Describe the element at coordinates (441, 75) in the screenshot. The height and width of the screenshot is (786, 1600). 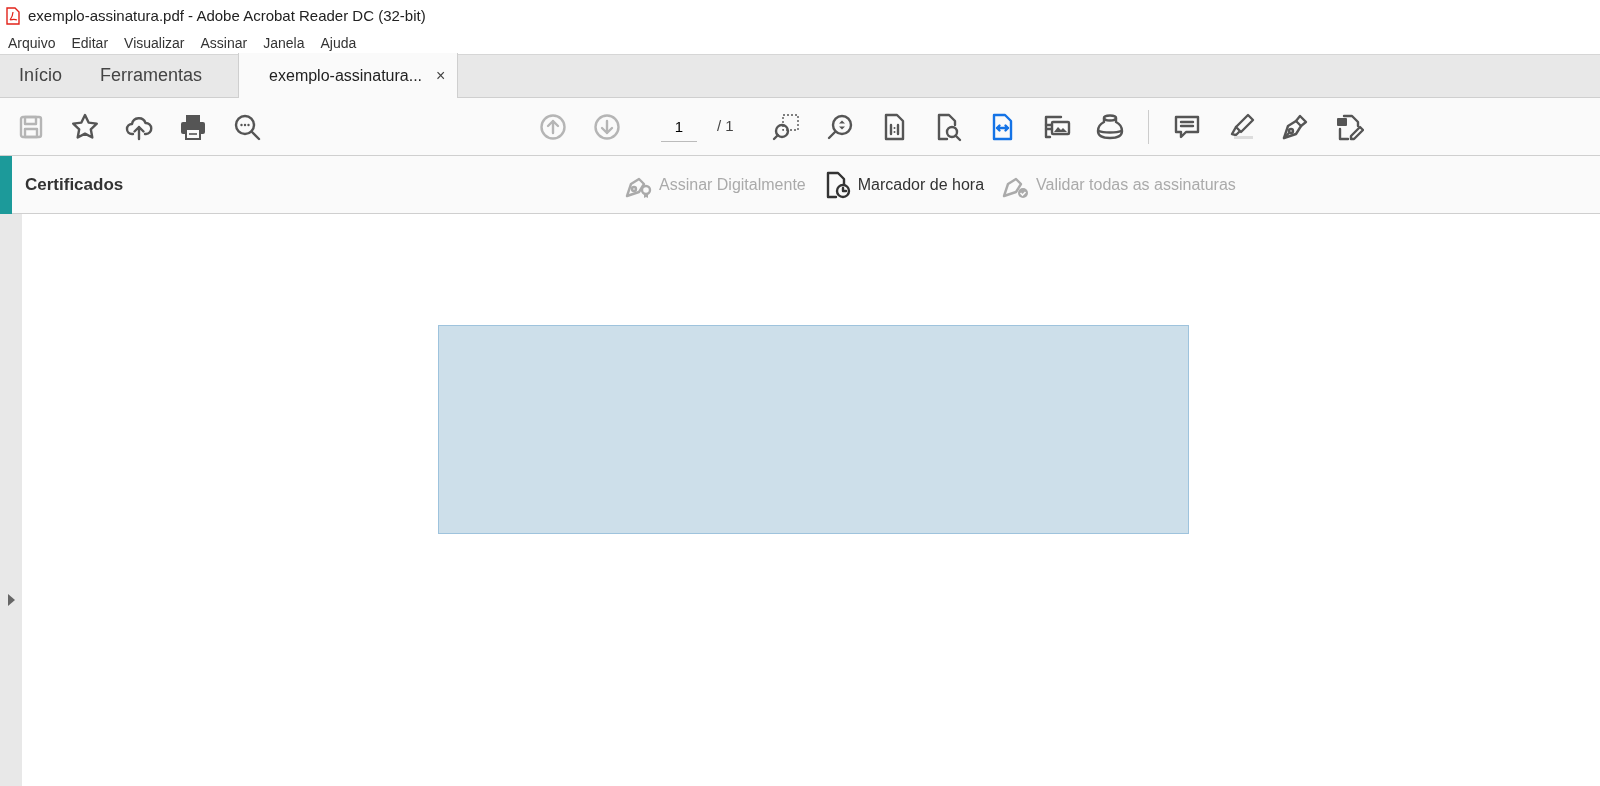
I see `close-button: ×` at that location.